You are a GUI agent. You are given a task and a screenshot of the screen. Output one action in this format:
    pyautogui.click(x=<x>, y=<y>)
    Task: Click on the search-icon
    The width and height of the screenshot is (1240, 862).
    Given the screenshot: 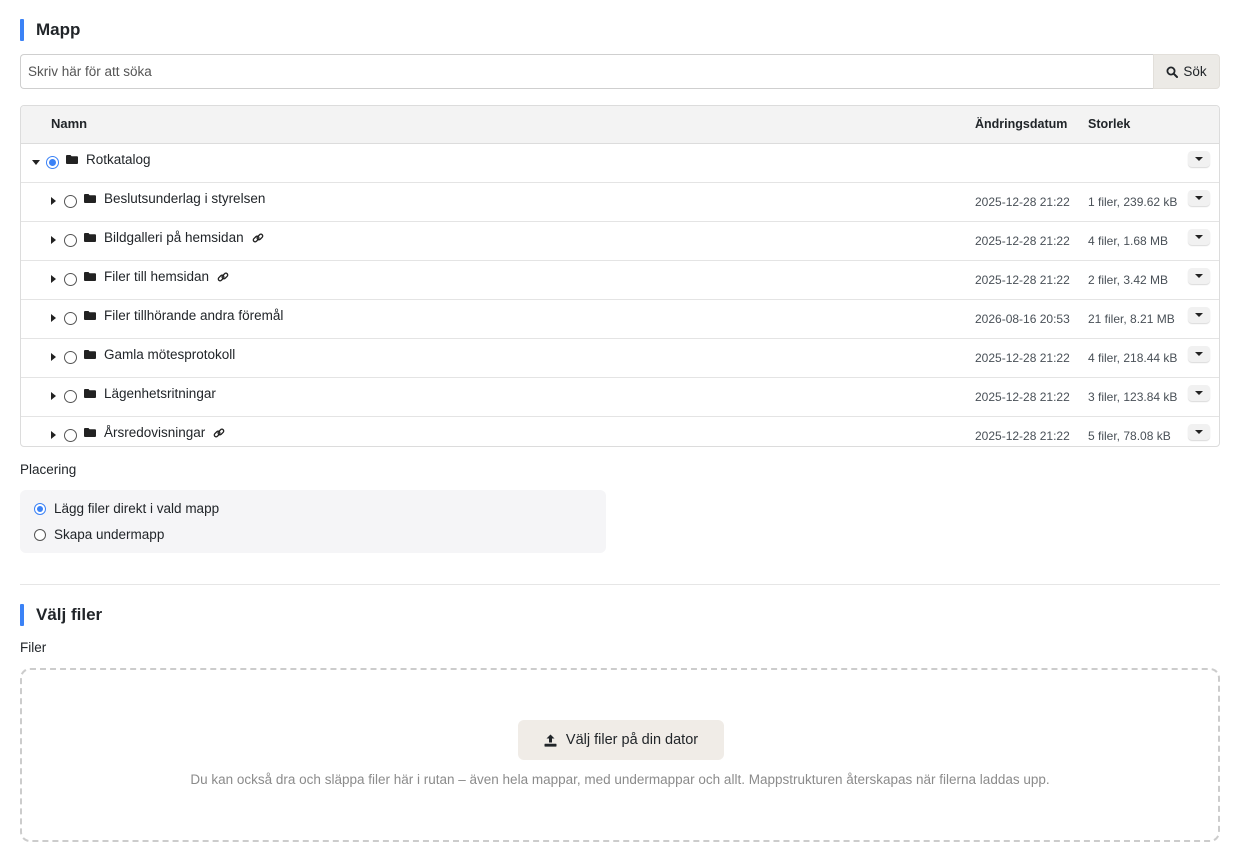 What is the action you would take?
    pyautogui.click(x=1172, y=72)
    